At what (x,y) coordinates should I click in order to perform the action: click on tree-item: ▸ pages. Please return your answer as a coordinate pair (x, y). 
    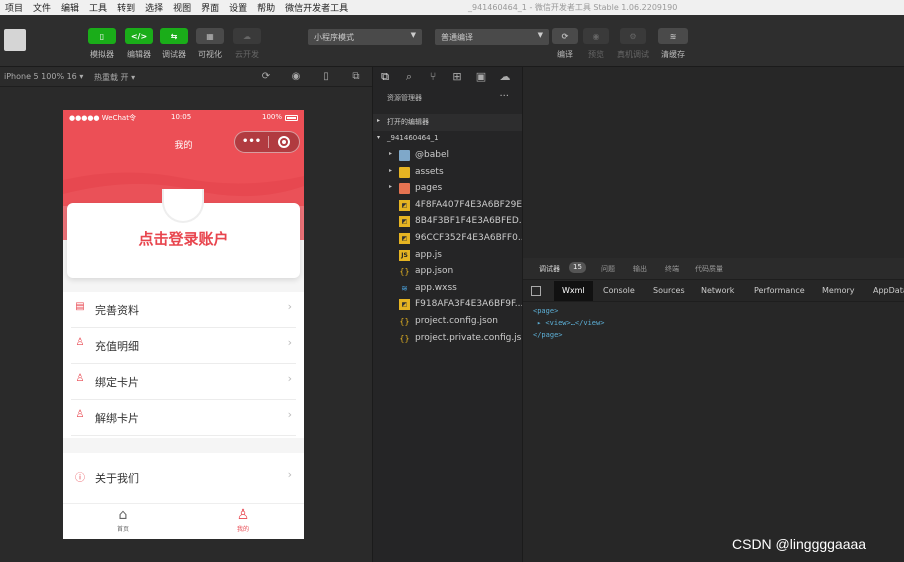
    Looking at the image, I should click on (448, 189).